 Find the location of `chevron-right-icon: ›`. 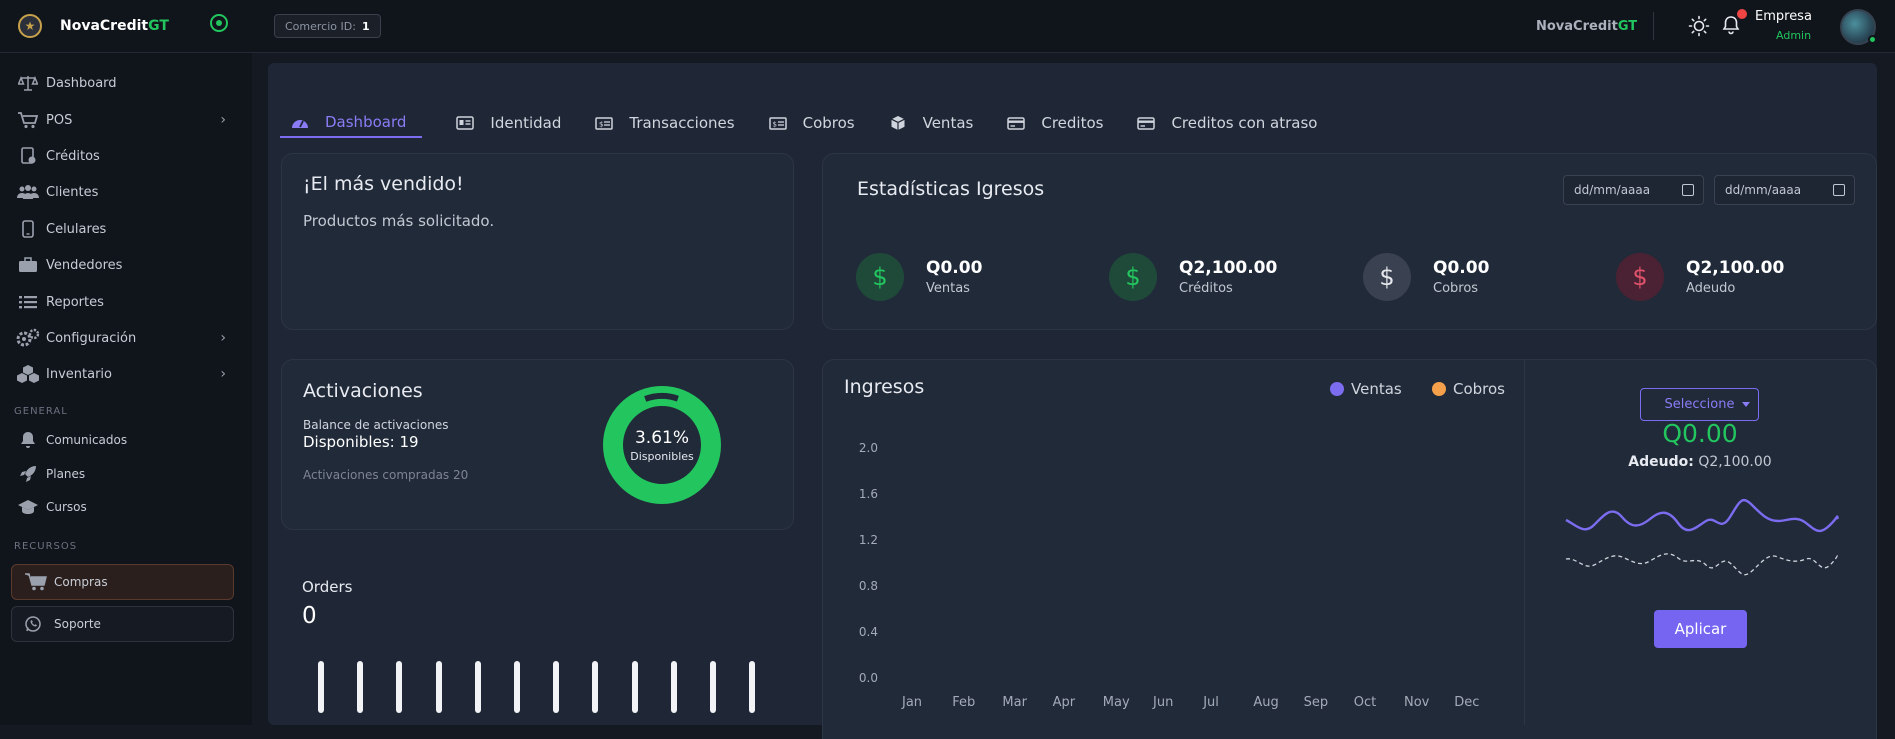

chevron-right-icon: › is located at coordinates (223, 374).